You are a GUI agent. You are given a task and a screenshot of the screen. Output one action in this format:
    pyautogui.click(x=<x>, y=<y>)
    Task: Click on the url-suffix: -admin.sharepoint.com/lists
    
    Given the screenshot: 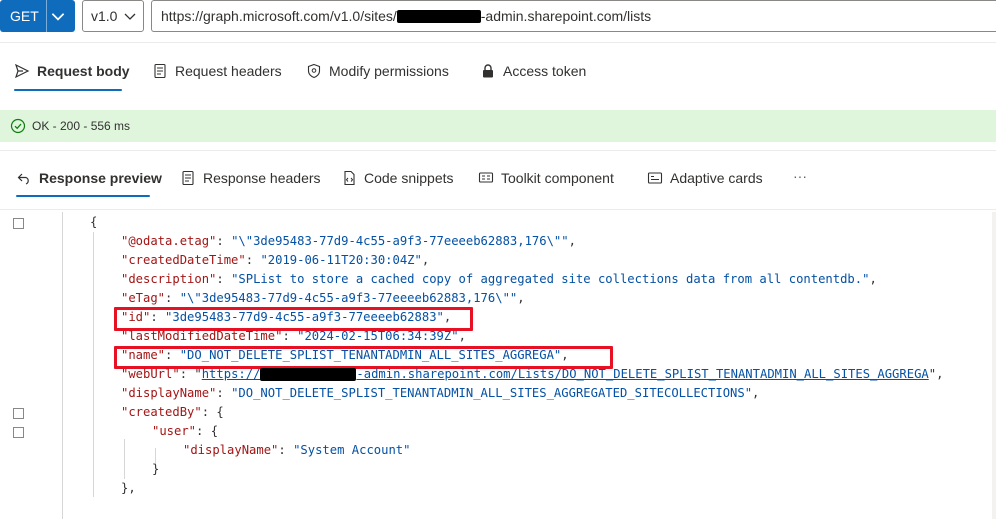 What is the action you would take?
    pyautogui.click(x=566, y=16)
    